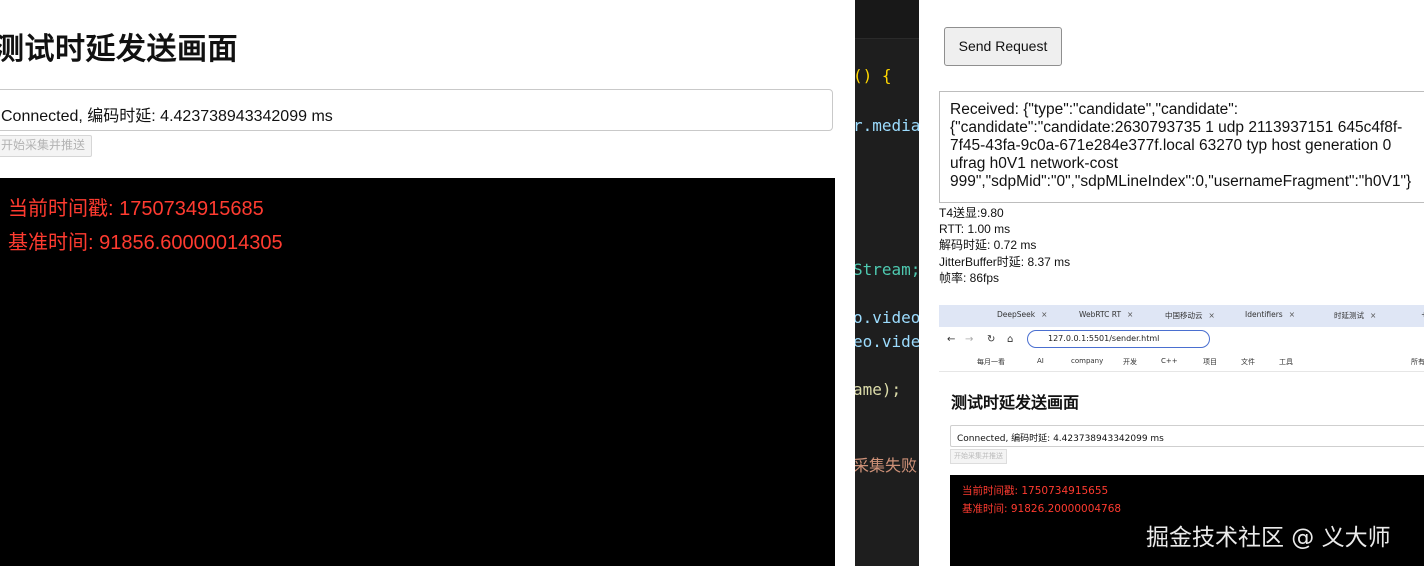 The width and height of the screenshot is (1424, 566). Describe the element at coordinates (969, 339) in the screenshot. I see `forward-icon: →` at that location.